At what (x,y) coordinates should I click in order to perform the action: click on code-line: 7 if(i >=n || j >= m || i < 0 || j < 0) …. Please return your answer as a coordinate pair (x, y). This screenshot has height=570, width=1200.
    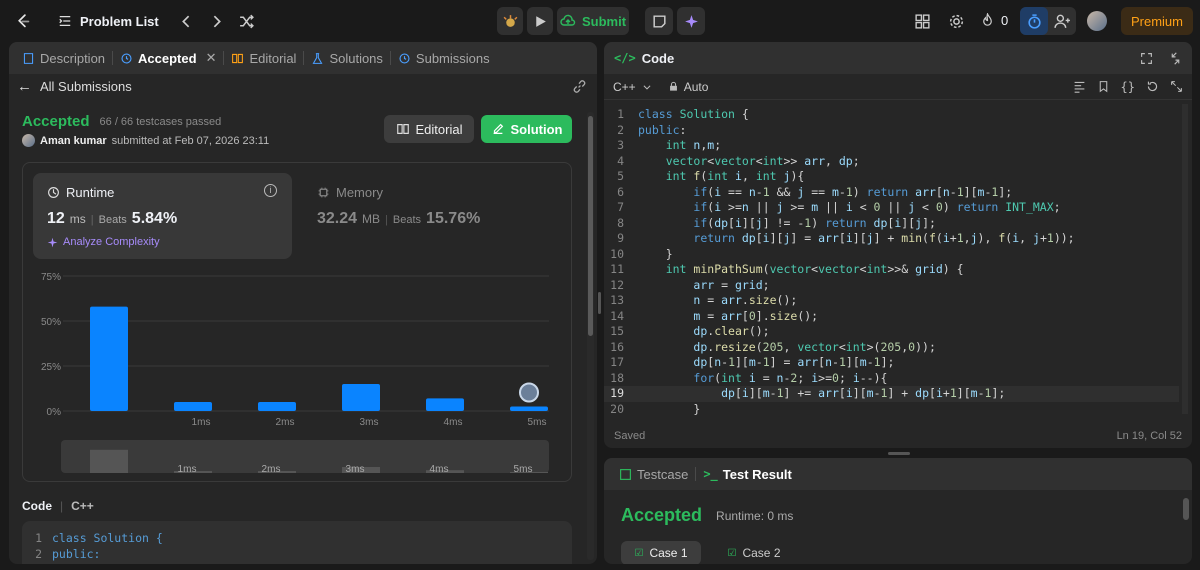
    Looking at the image, I should click on (891, 208).